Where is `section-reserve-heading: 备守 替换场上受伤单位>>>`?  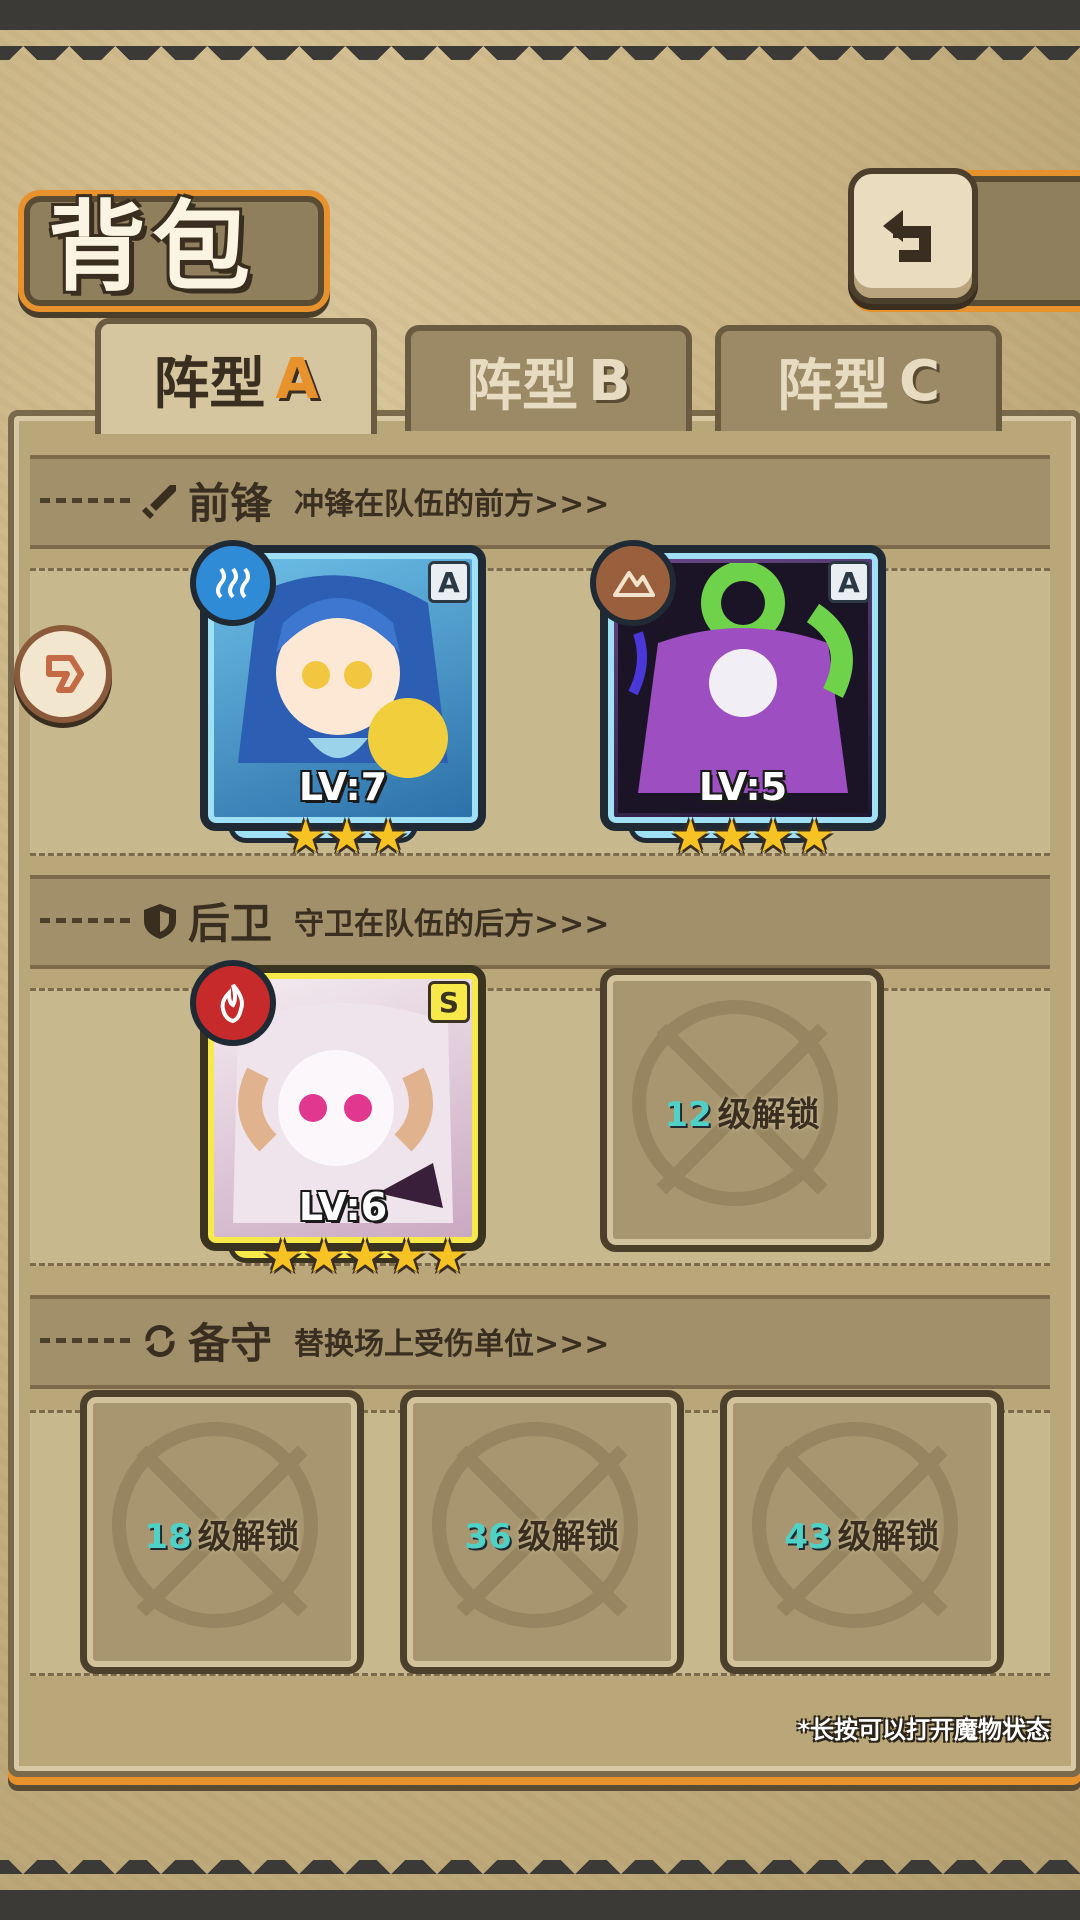
section-reserve-heading: 备守 替换场上受伤单位>>> is located at coordinates (374, 1340).